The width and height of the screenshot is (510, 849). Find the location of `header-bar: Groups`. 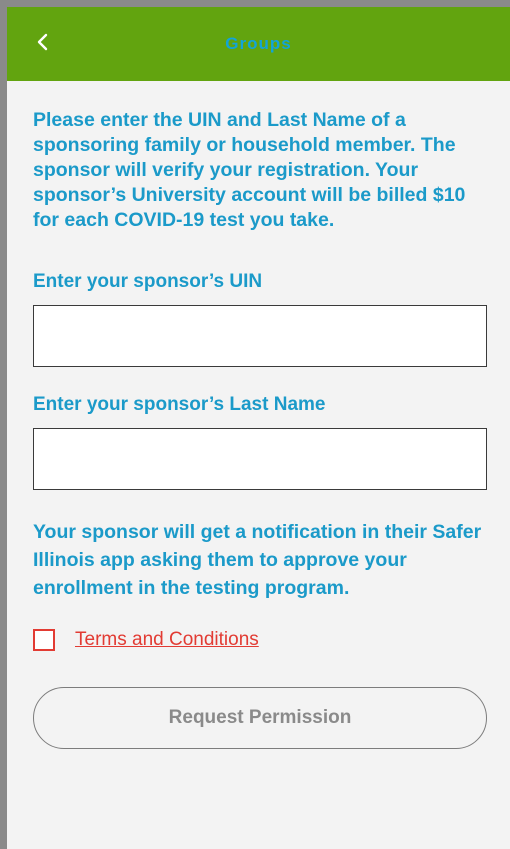

header-bar: Groups is located at coordinates (258, 44).